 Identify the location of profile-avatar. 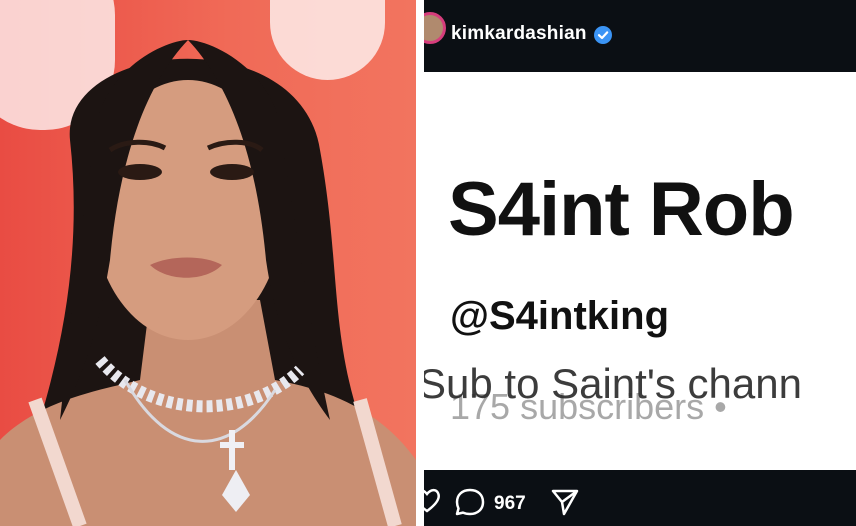
(435, 28).